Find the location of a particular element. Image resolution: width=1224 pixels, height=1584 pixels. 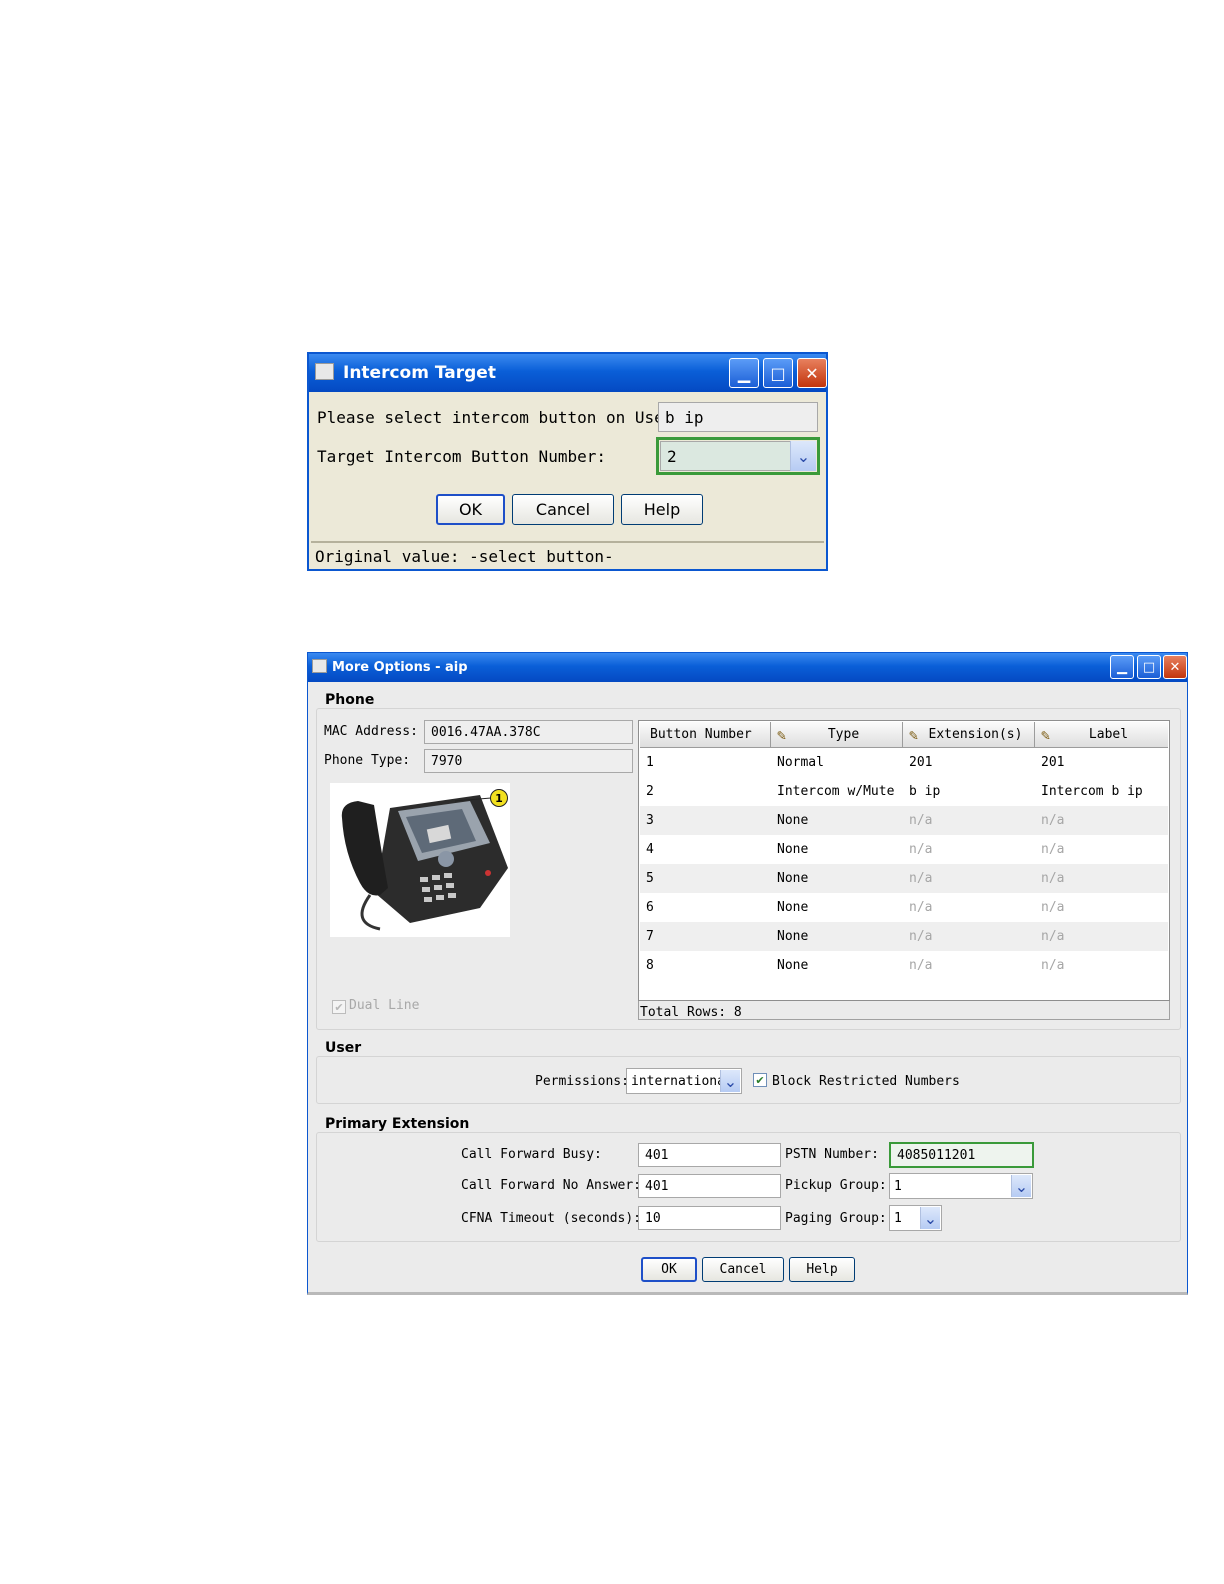

cell-number: 4 is located at coordinates (650, 849).